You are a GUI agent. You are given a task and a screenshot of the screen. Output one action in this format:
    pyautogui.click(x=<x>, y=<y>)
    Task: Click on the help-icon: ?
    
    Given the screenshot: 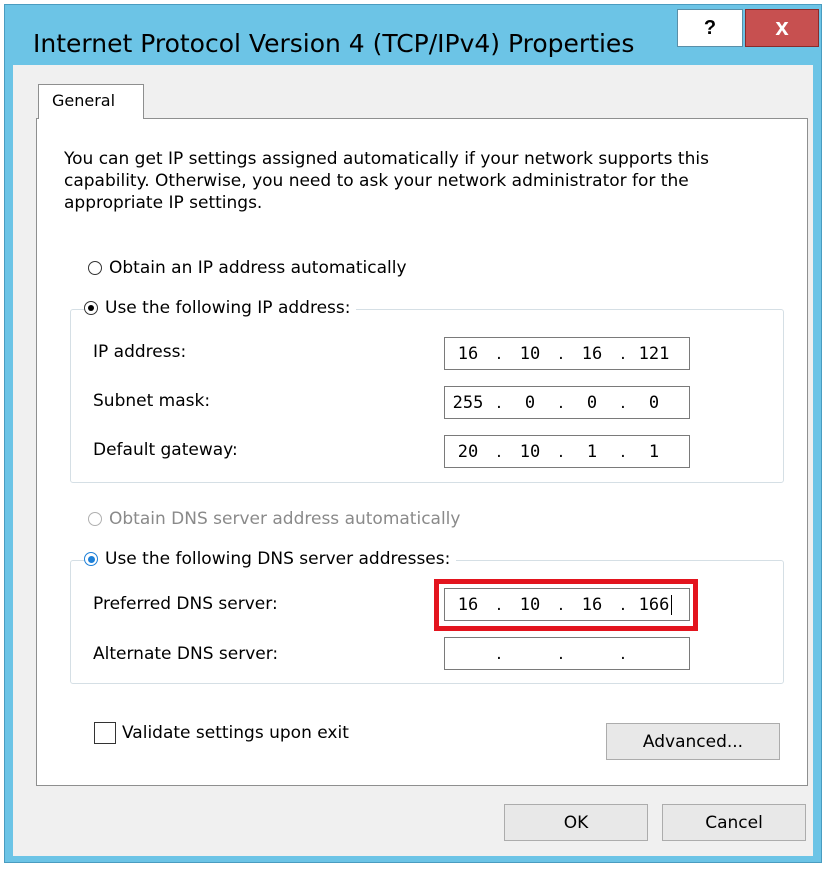 What is the action you would take?
    pyautogui.click(x=710, y=27)
    